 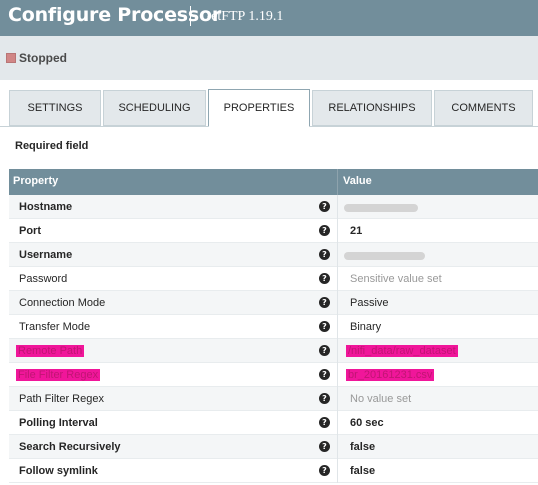 What do you see at coordinates (269, 58) in the screenshot?
I see `status-bar: Stopped` at bounding box center [269, 58].